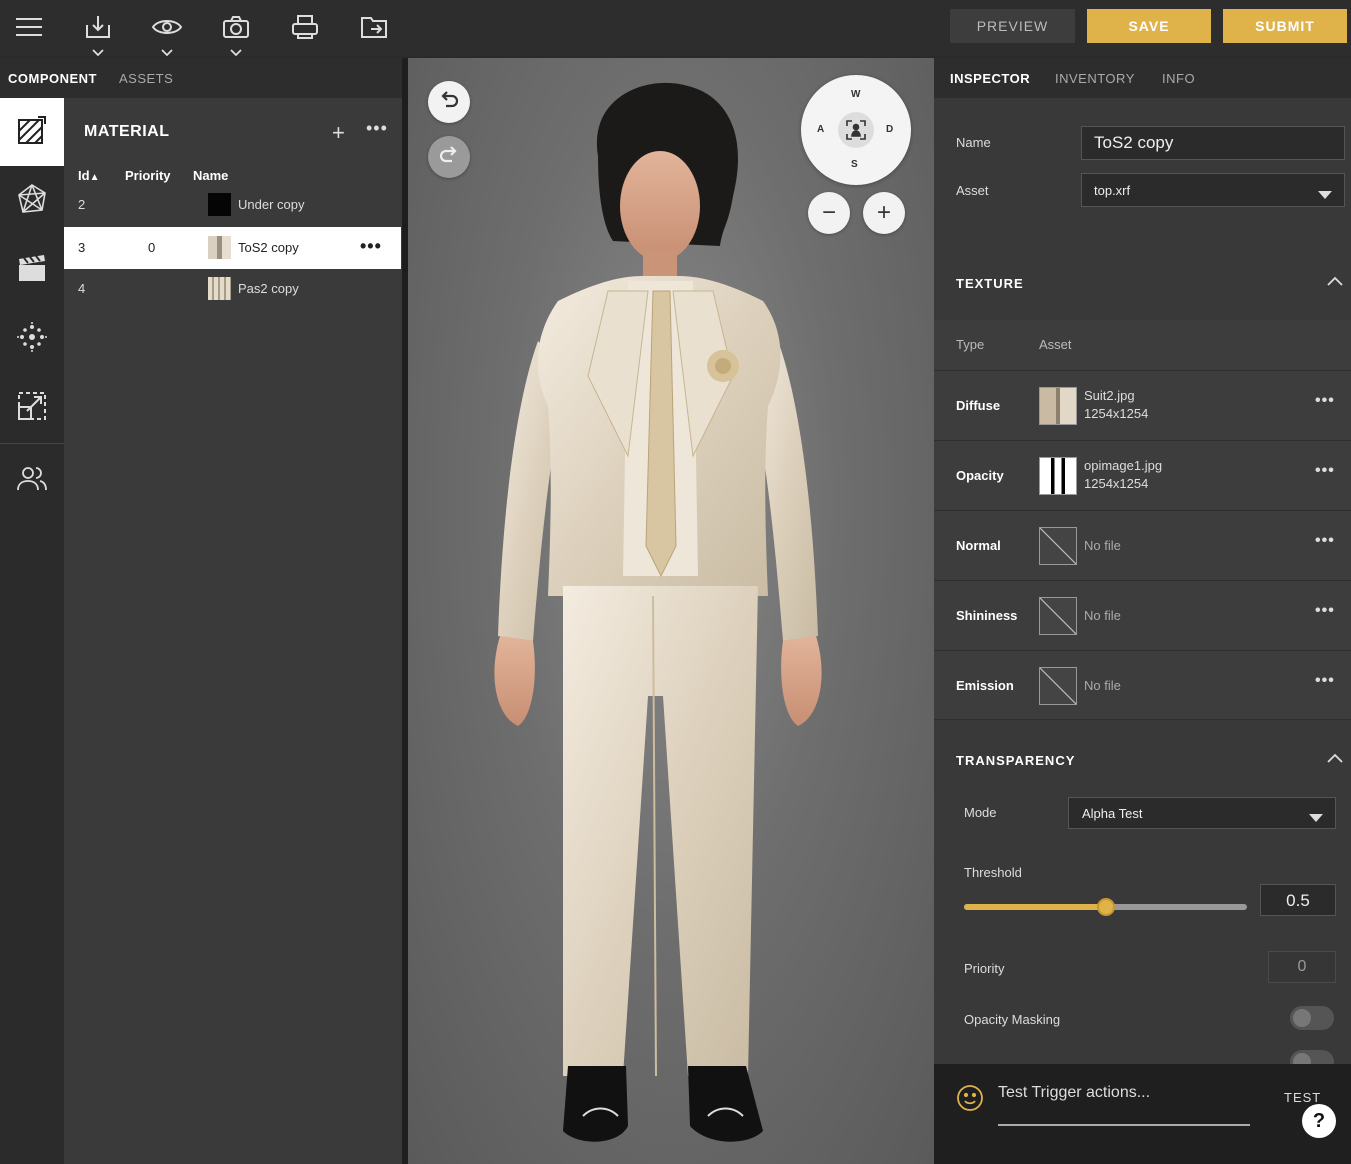 This screenshot has width=1351, height=1164. What do you see at coordinates (1302, 1097) in the screenshot?
I see `test-button: TEST` at bounding box center [1302, 1097].